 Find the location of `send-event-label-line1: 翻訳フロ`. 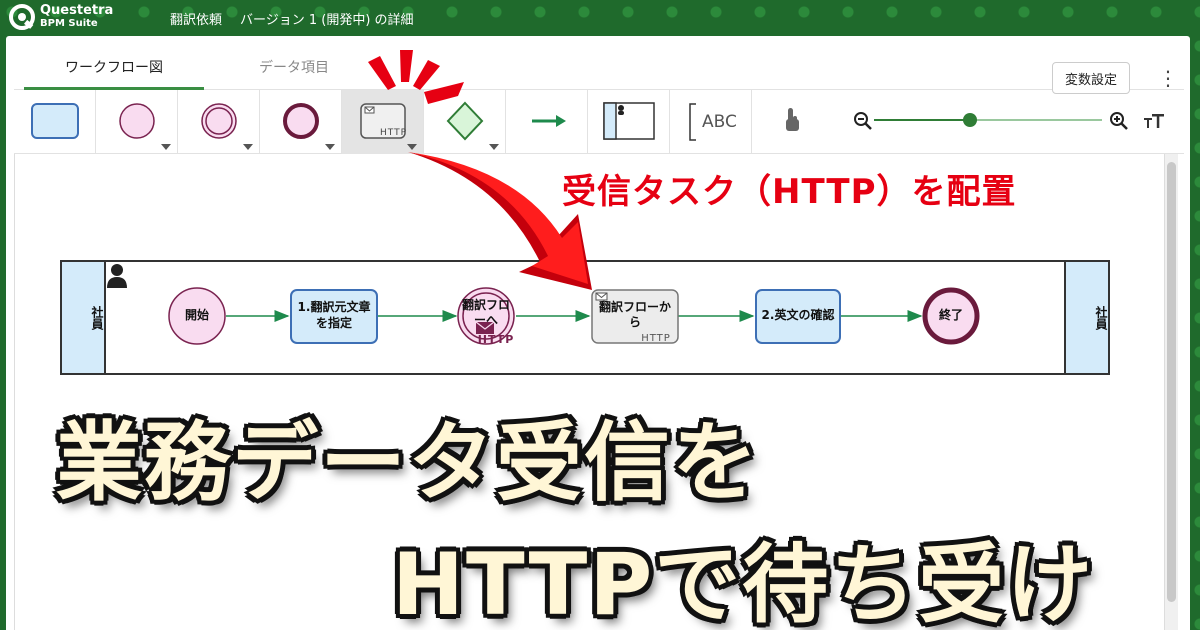

send-event-label-line1: 翻訳フロ is located at coordinates (485, 305).